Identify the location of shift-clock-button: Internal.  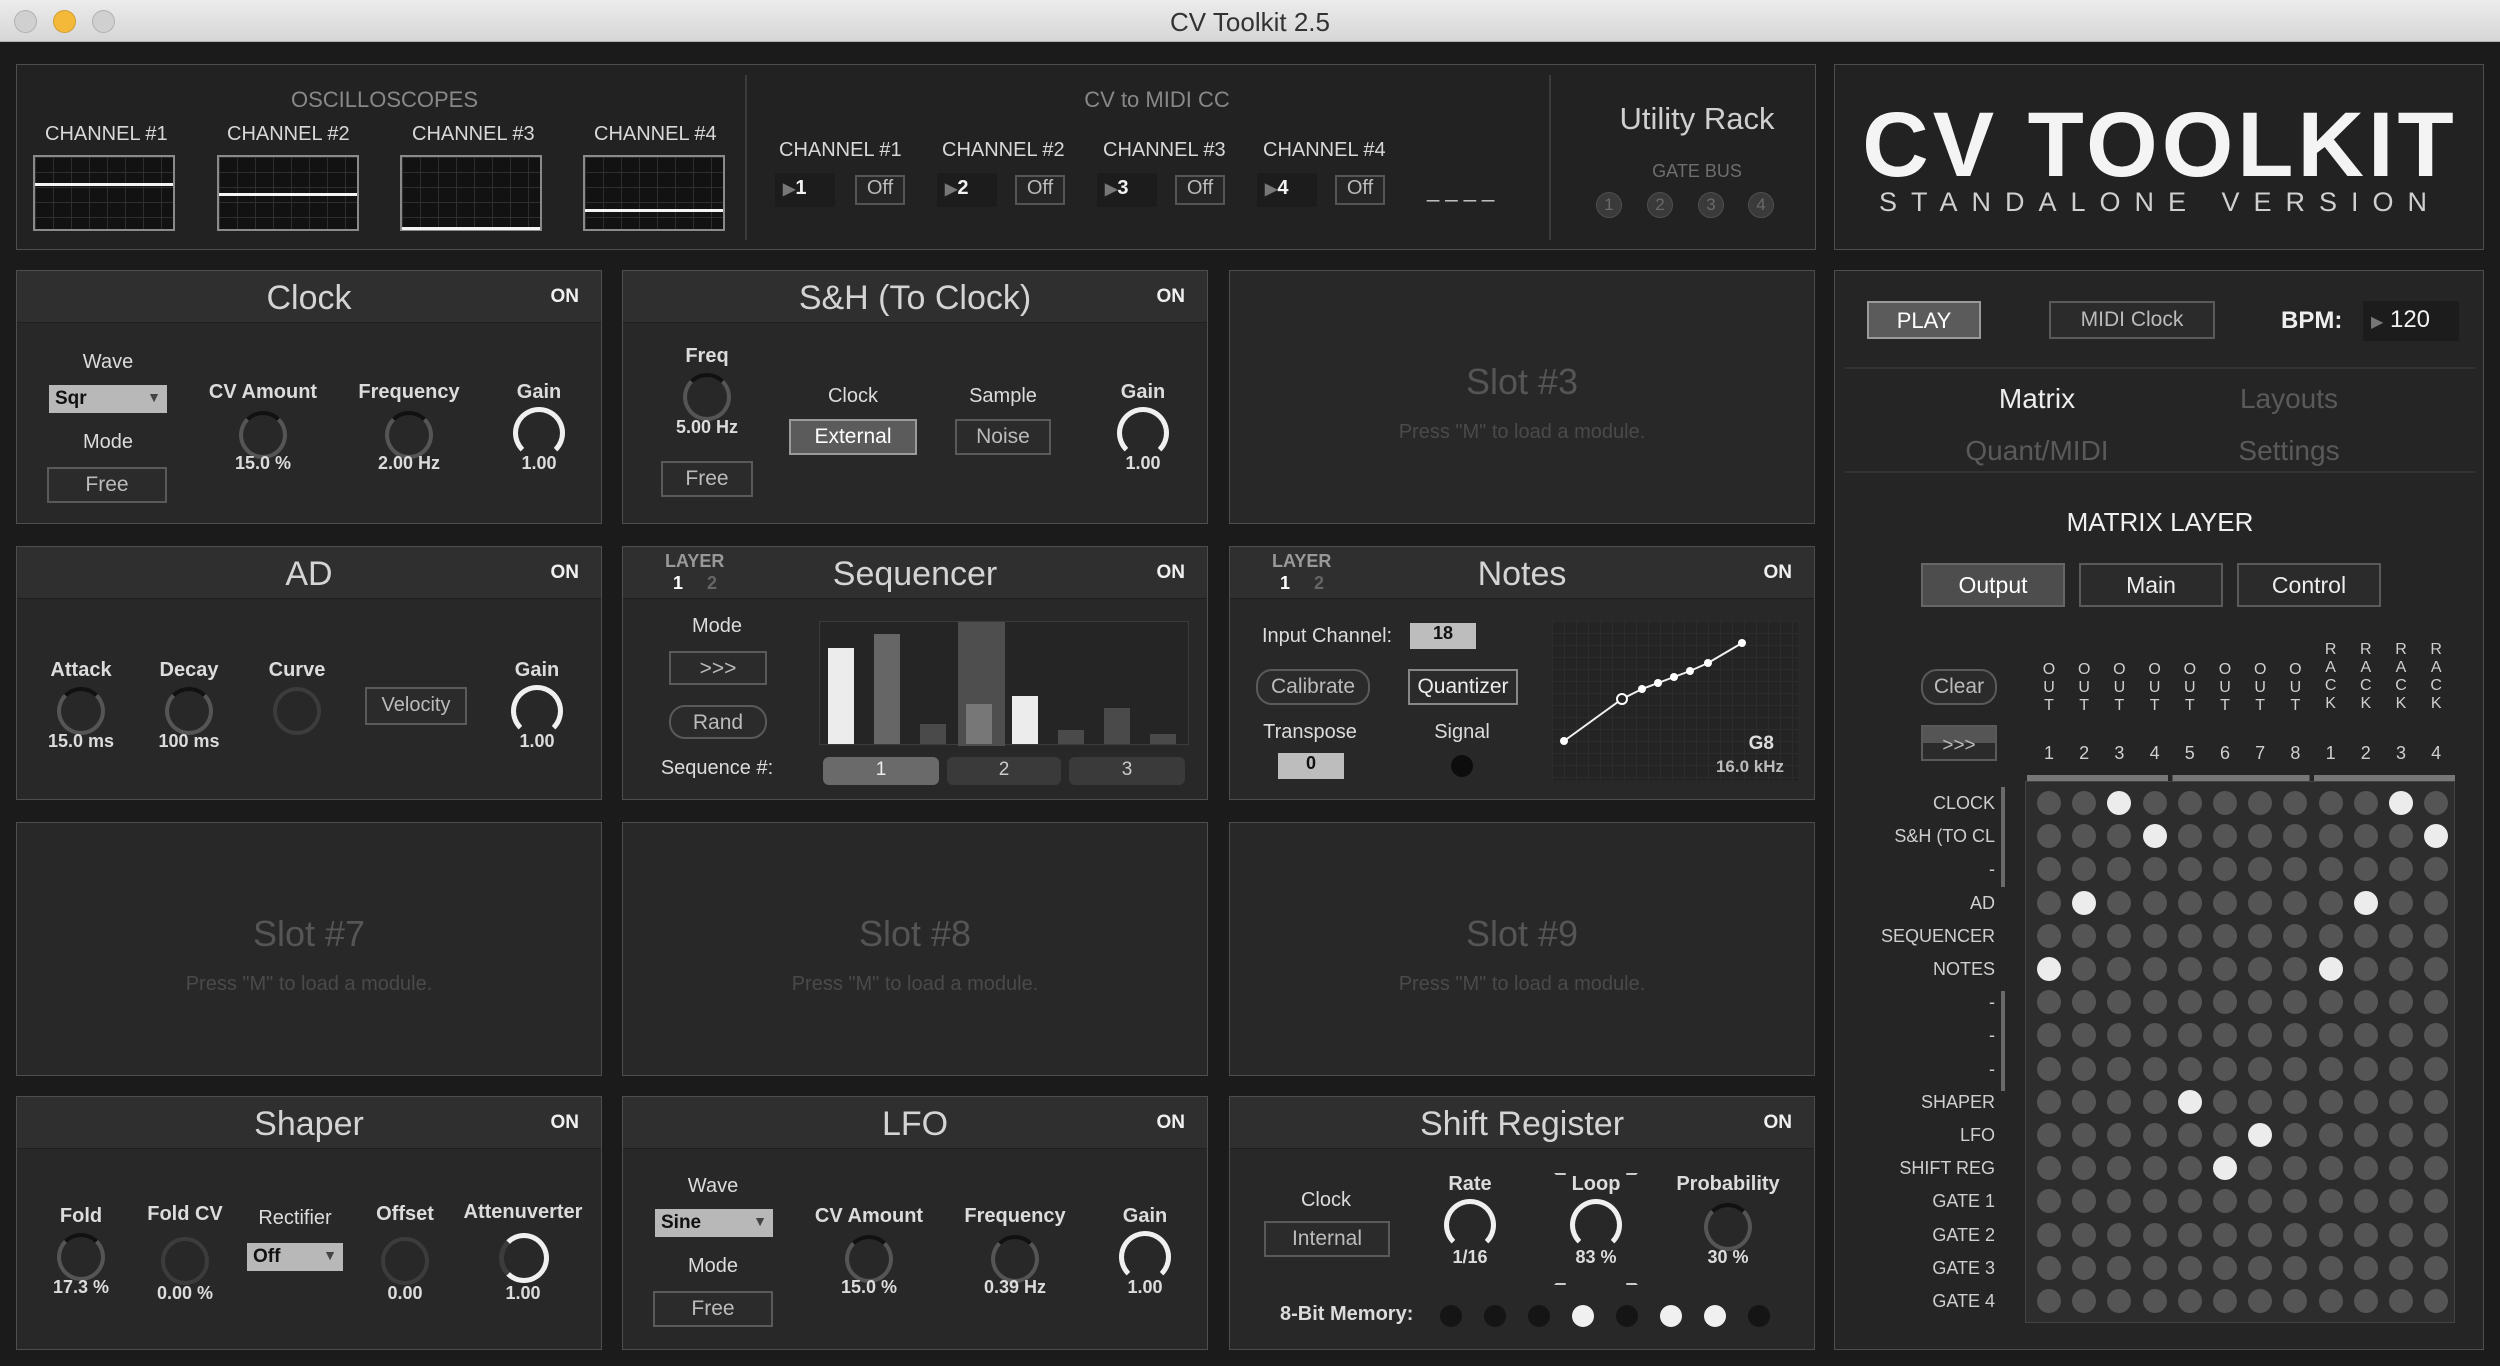
(1327, 1239).